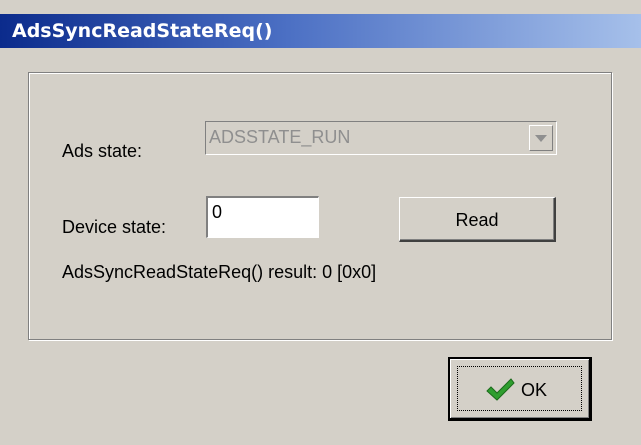 The width and height of the screenshot is (641, 445). I want to click on ads-state-dropdown: ADSSTATE_RUN, so click(381, 138).